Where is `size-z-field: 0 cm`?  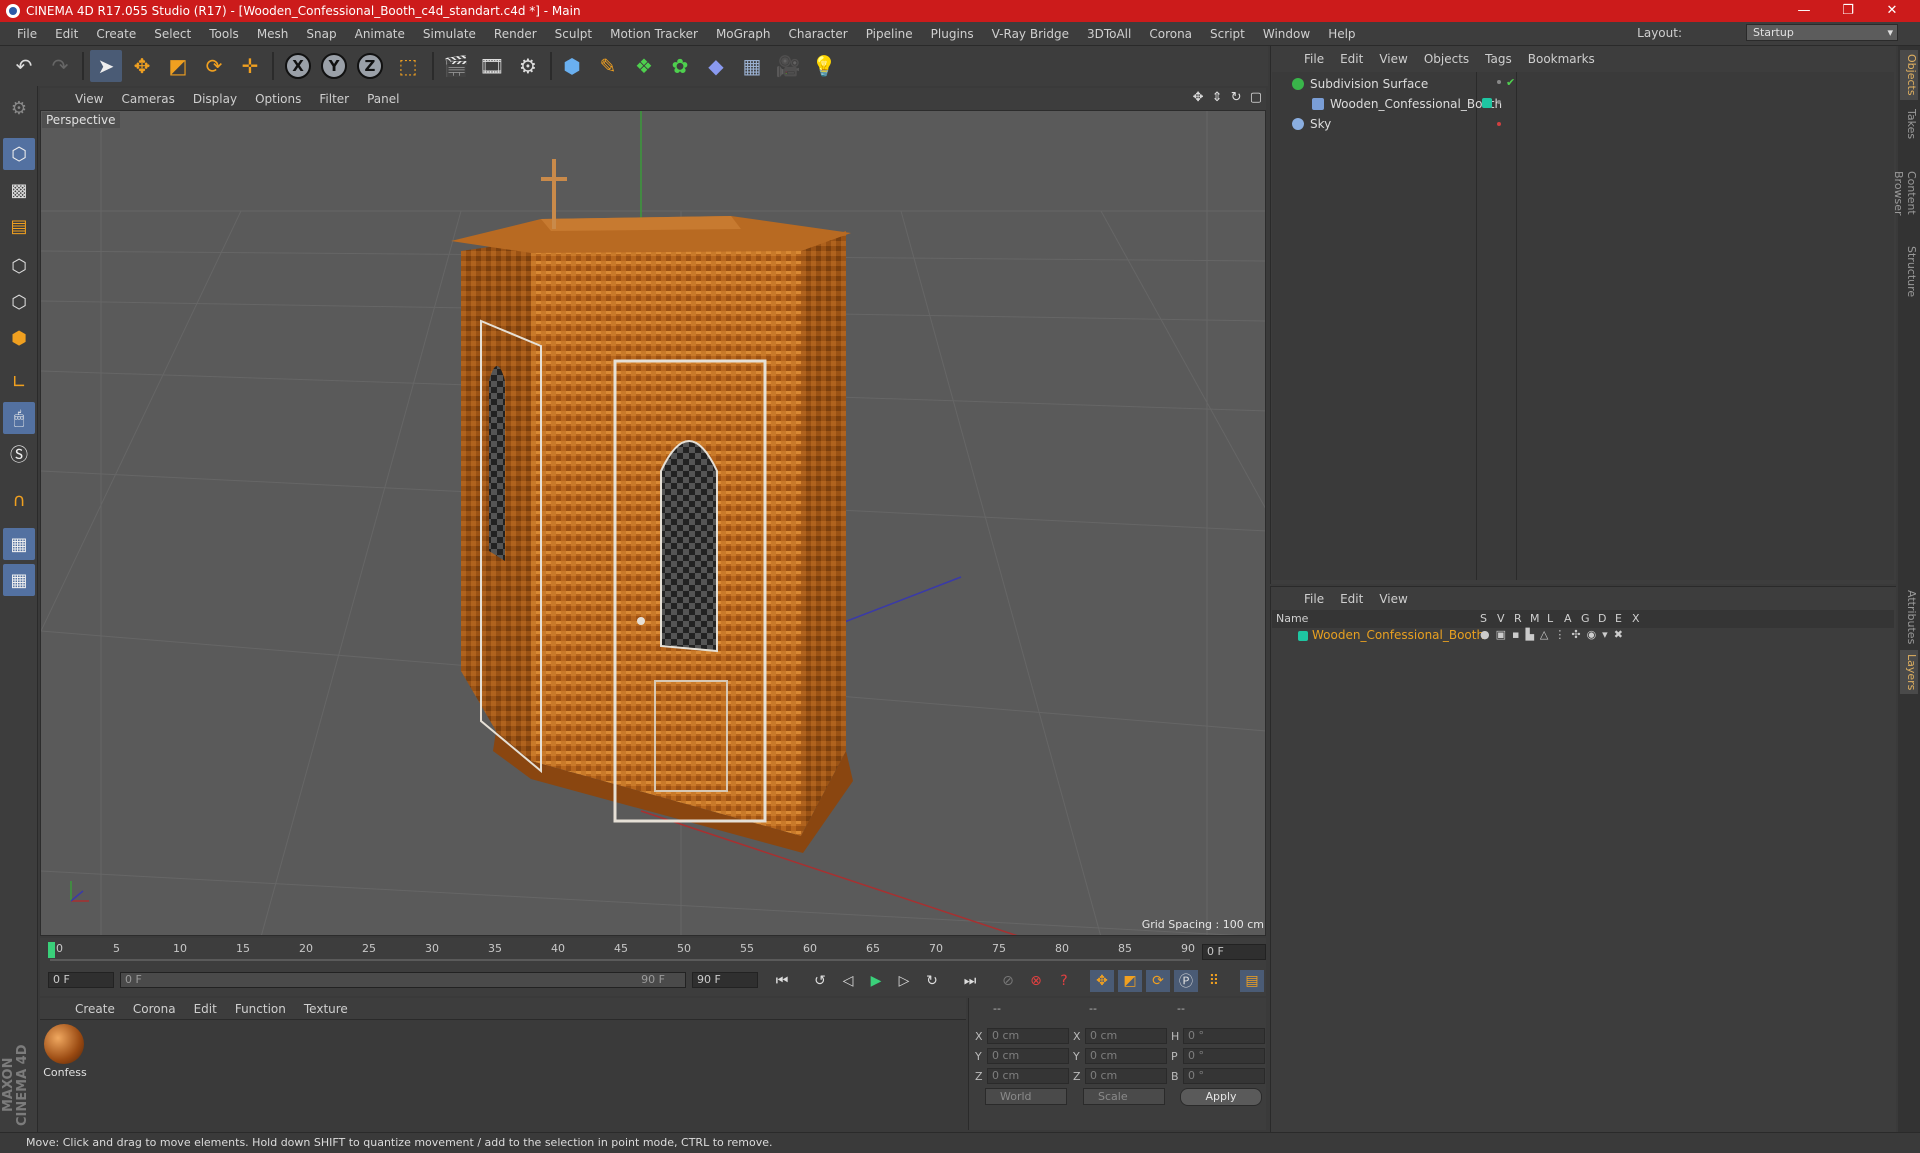 size-z-field: 0 cm is located at coordinates (1126, 1076).